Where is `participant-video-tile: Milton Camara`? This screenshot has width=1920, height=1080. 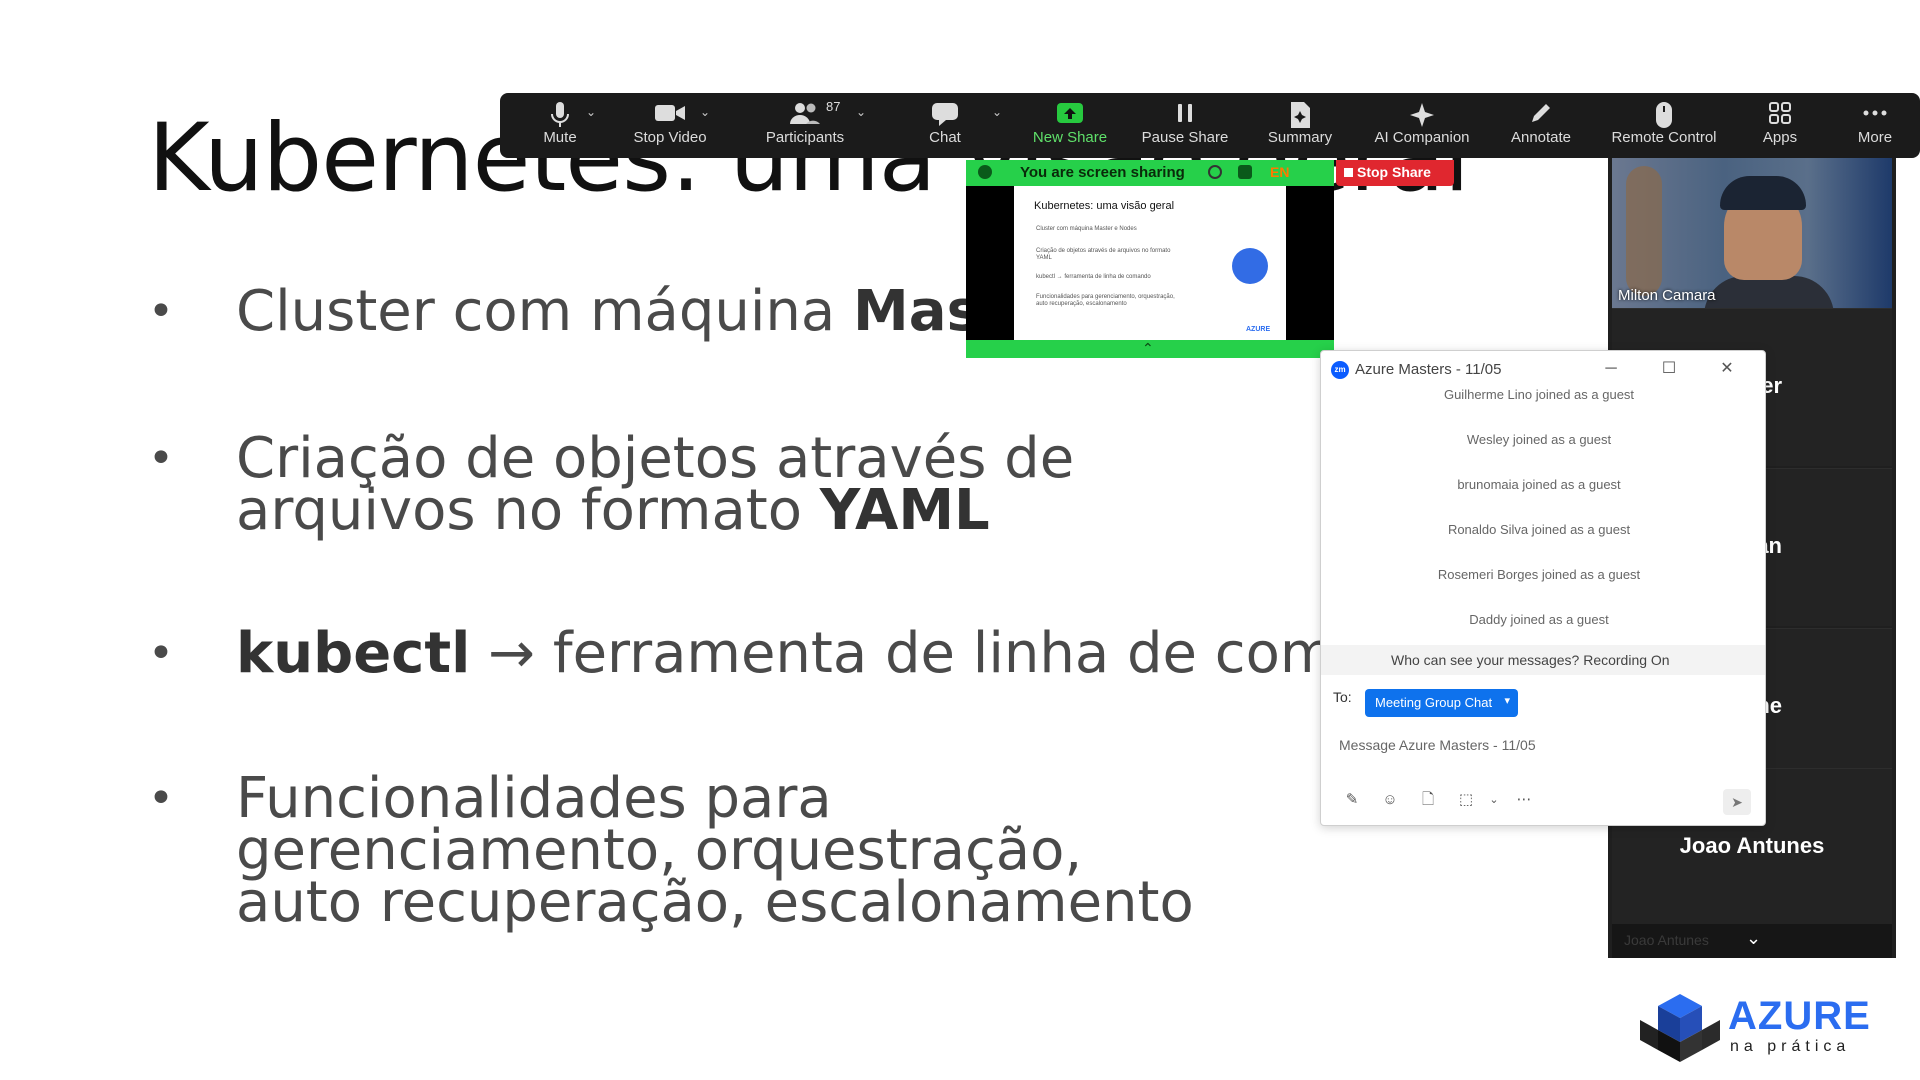
participant-video-tile: Milton Camara is located at coordinates (1752, 233).